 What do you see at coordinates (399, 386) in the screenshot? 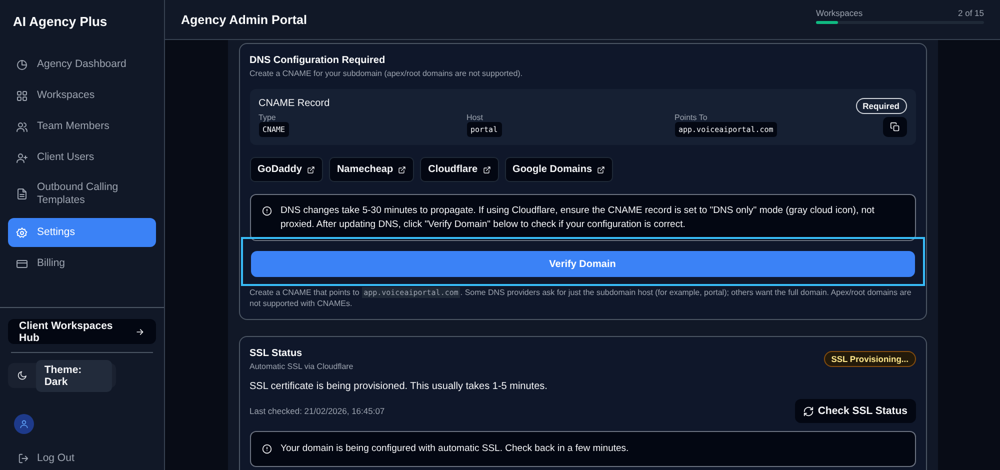
I see `status-message: SSL certificate is being provisioned. This usually takes 1-5 minutes.` at bounding box center [399, 386].